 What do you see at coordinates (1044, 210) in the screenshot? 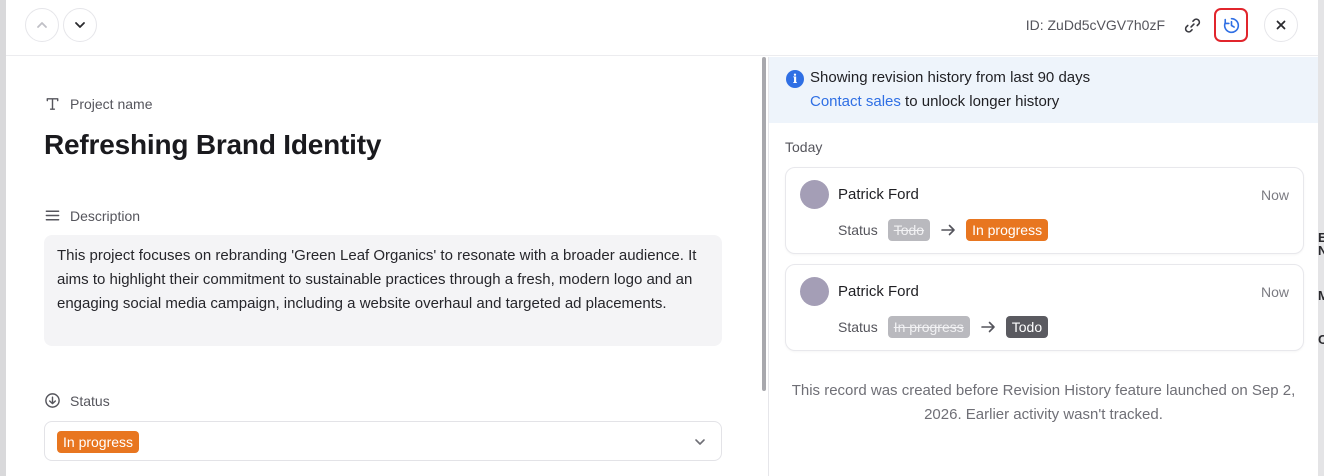
I see `history-entry: Patrick Ford Now Status Todo In progress` at bounding box center [1044, 210].